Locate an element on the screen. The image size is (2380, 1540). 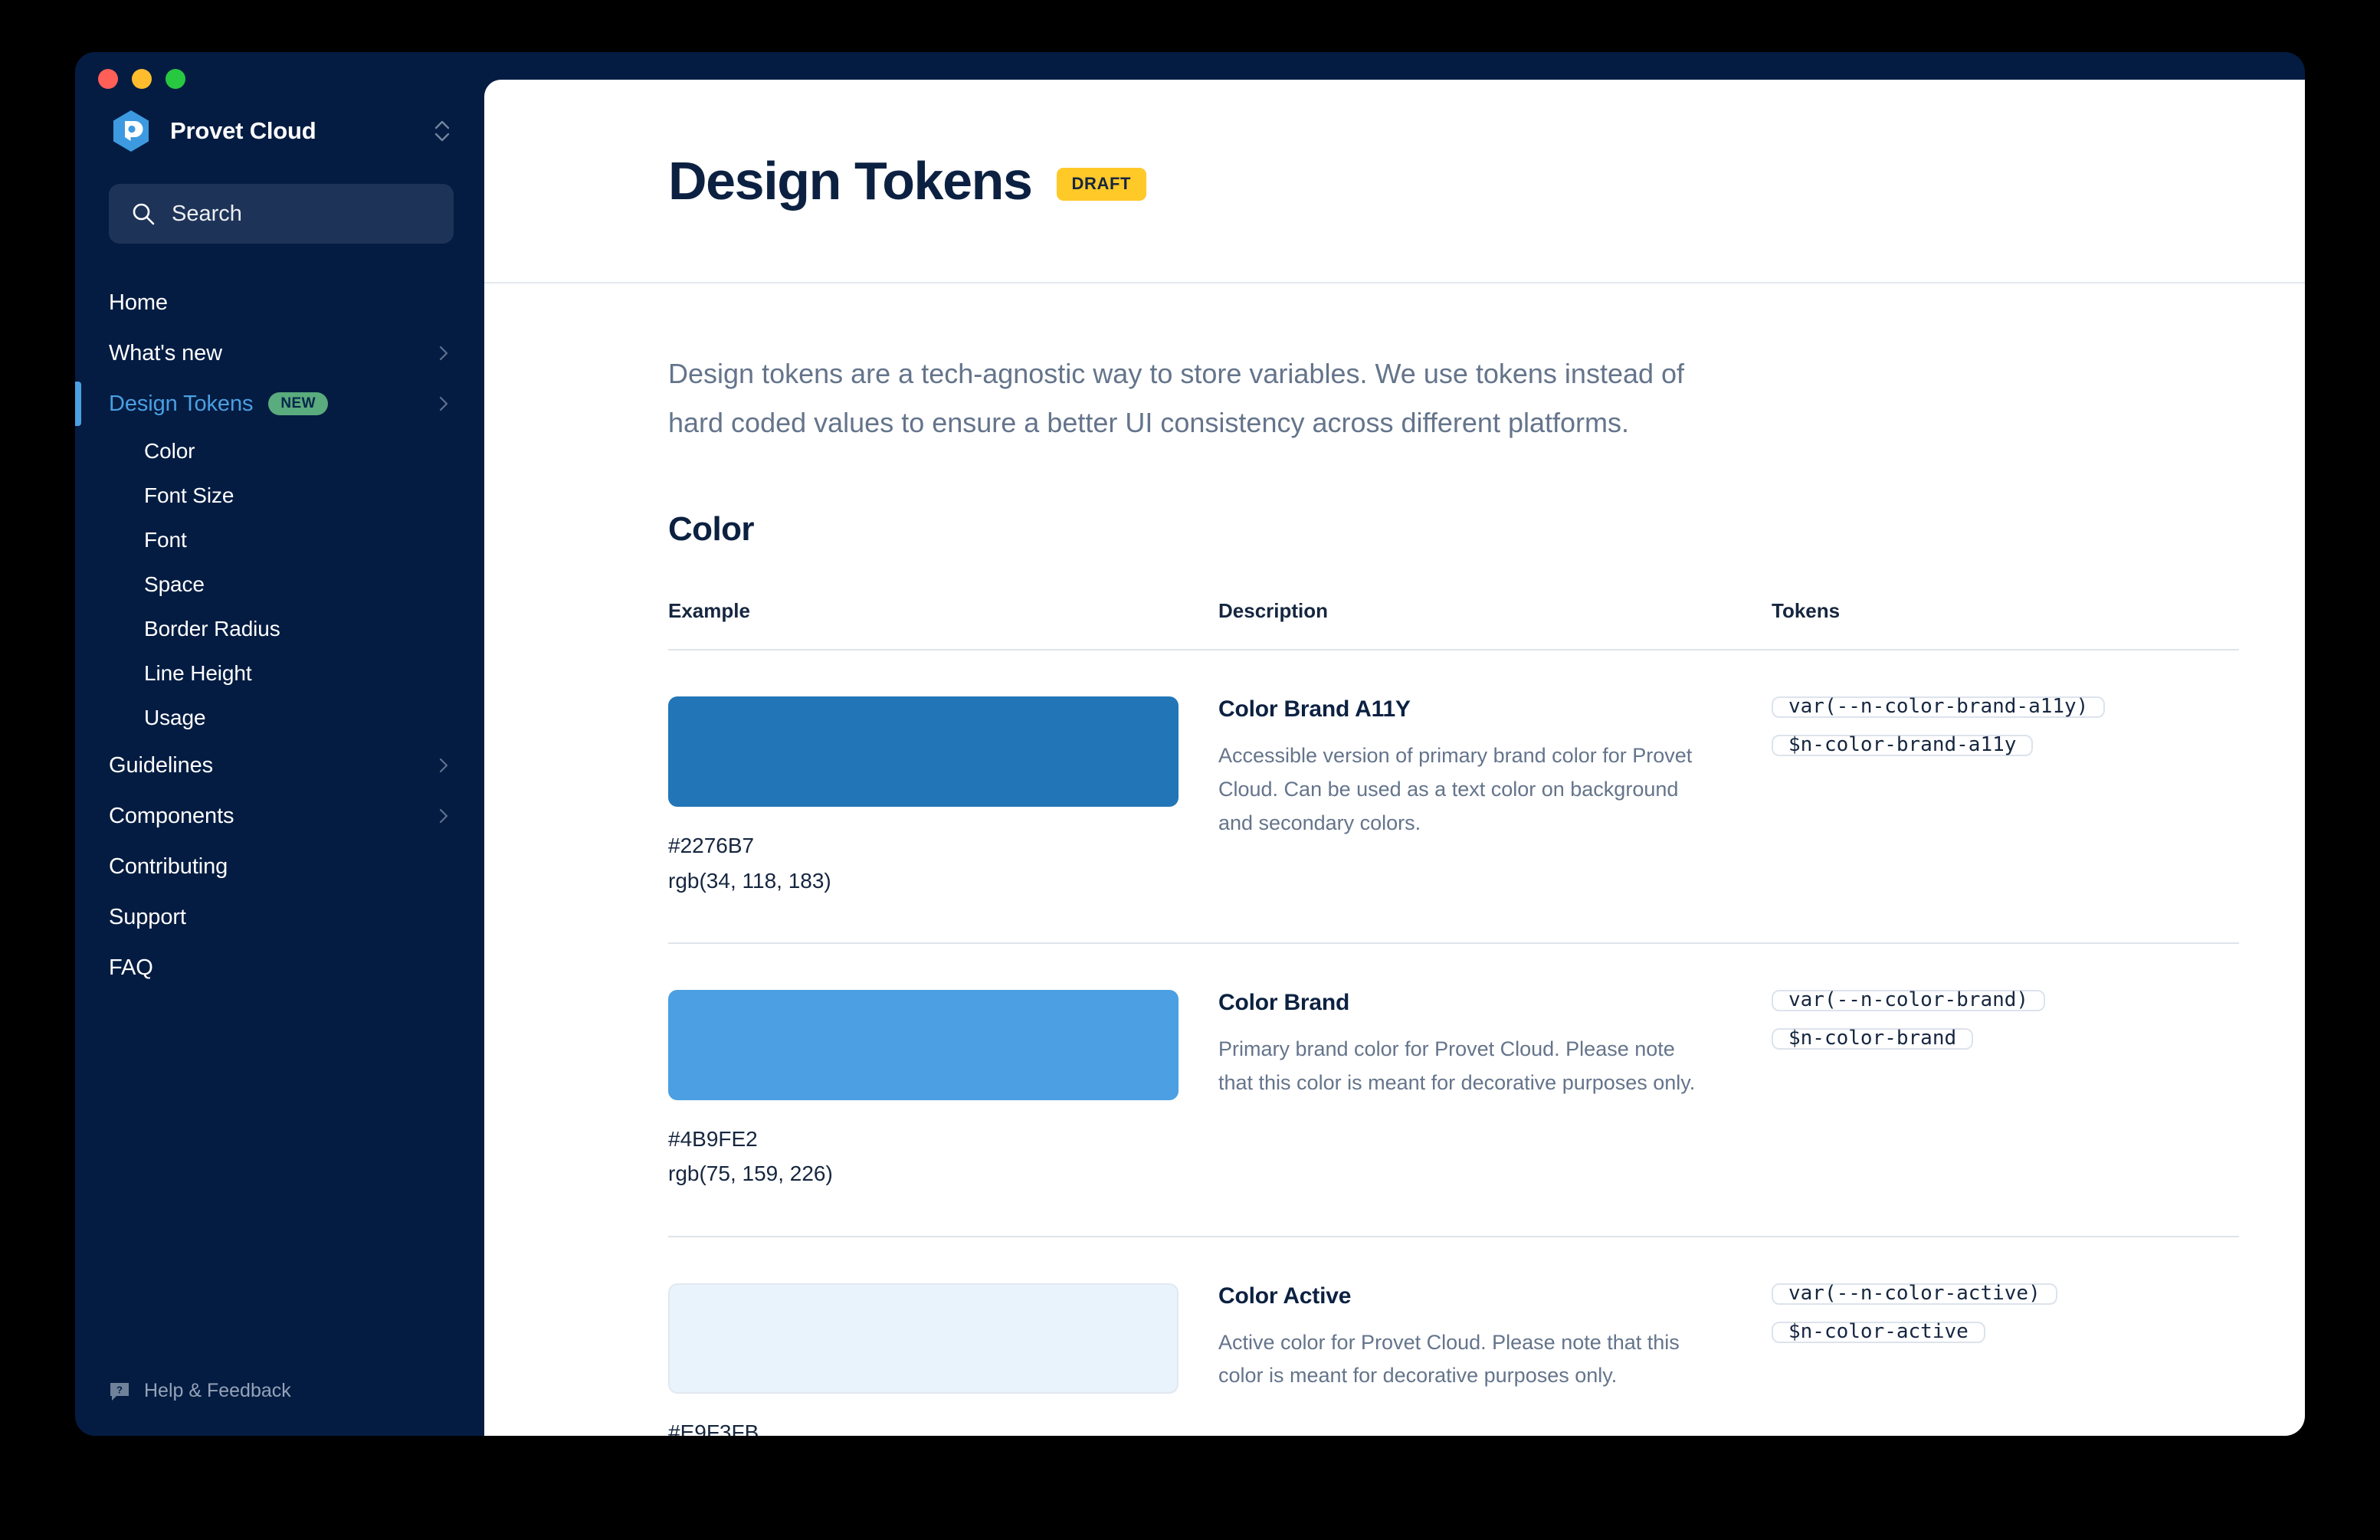
sidebar-item-contributing: Contributing is located at coordinates (279, 866).